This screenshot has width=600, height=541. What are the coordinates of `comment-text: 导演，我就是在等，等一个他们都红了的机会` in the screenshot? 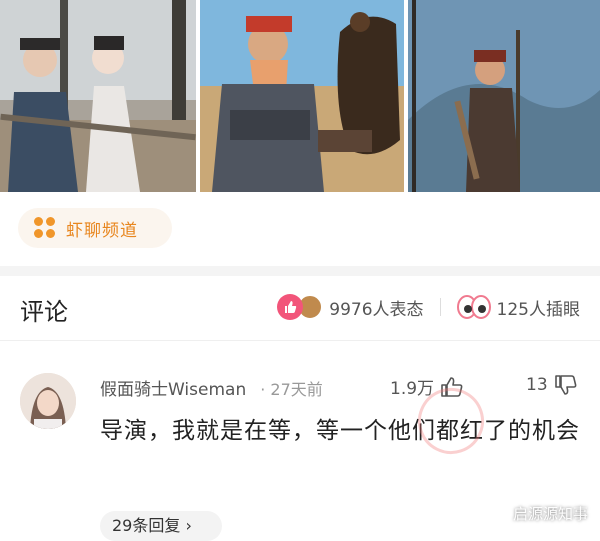 It's located at (340, 431).